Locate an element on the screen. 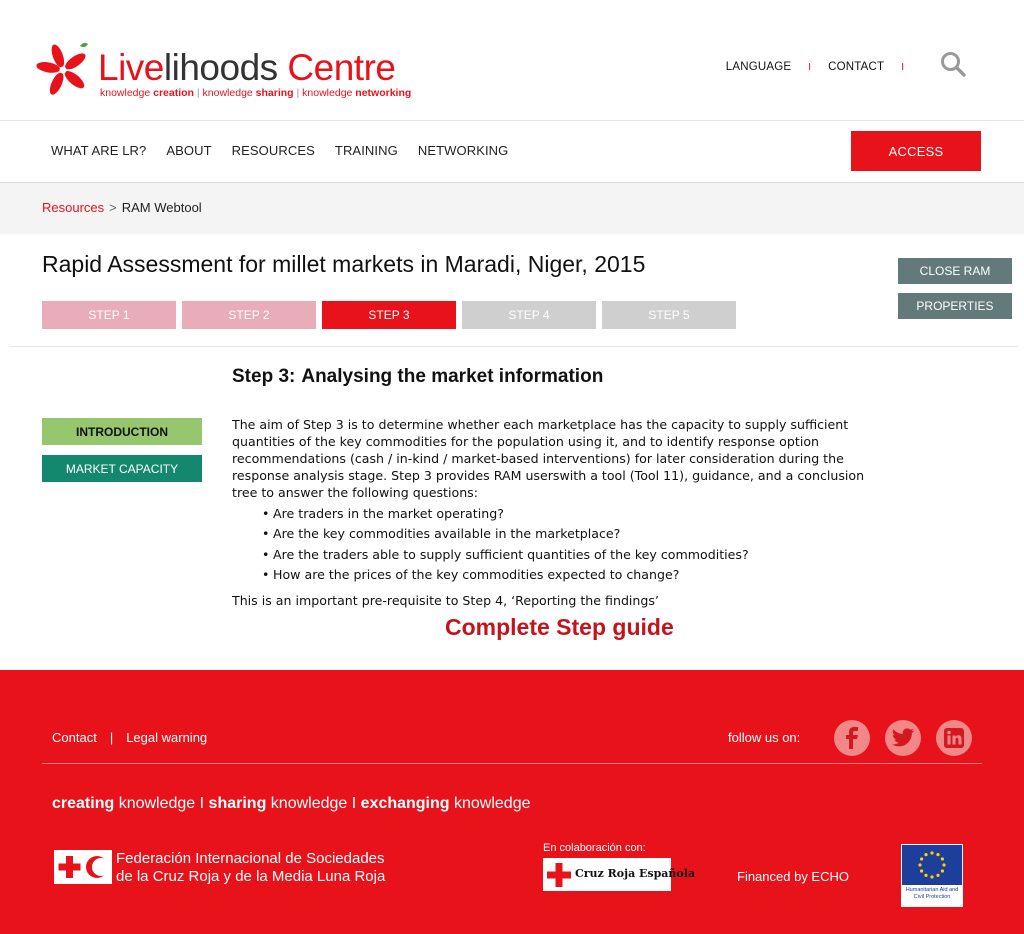 The width and height of the screenshot is (1024, 934). introduction-tab: INTRODUCTION is located at coordinates (122, 431).